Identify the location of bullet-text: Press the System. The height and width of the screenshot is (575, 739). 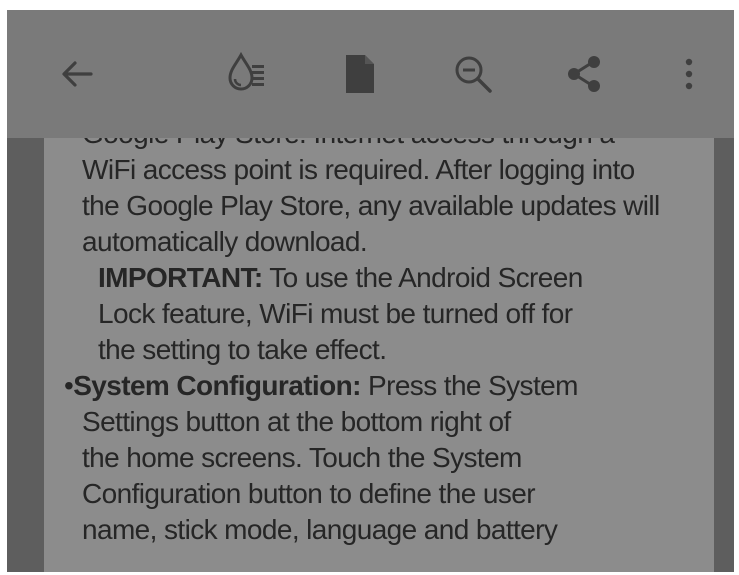
(469, 385).